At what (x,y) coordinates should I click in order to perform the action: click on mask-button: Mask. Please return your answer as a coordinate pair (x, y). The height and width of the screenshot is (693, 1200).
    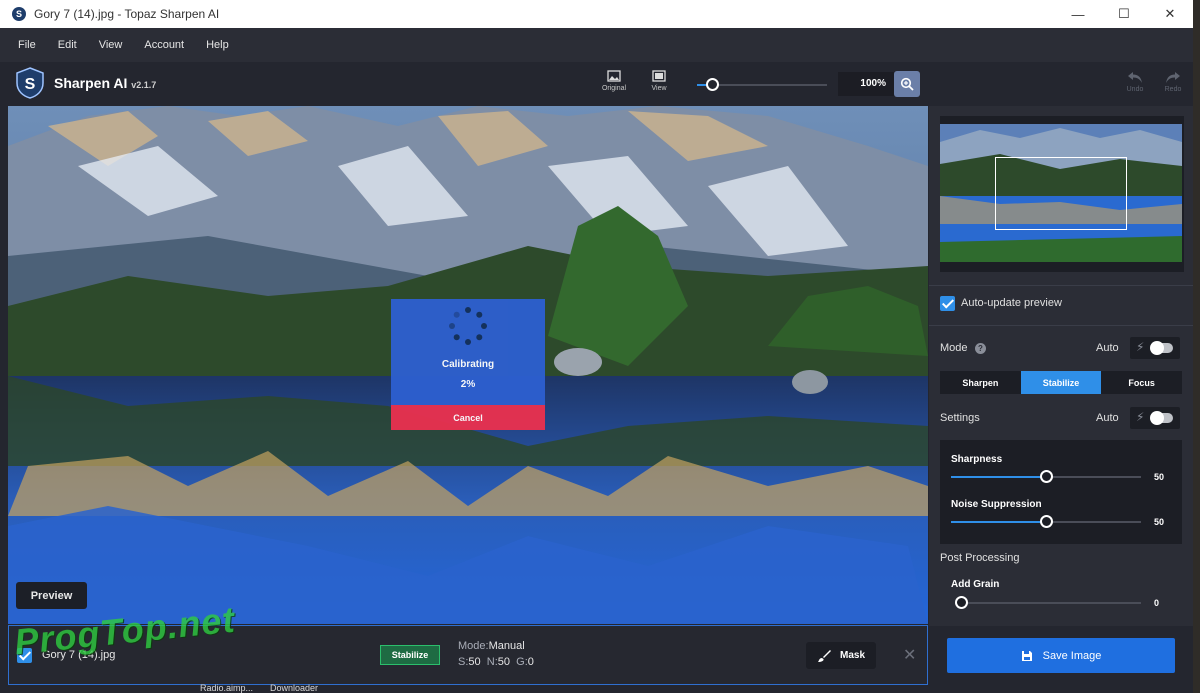
    Looking at the image, I should click on (841, 655).